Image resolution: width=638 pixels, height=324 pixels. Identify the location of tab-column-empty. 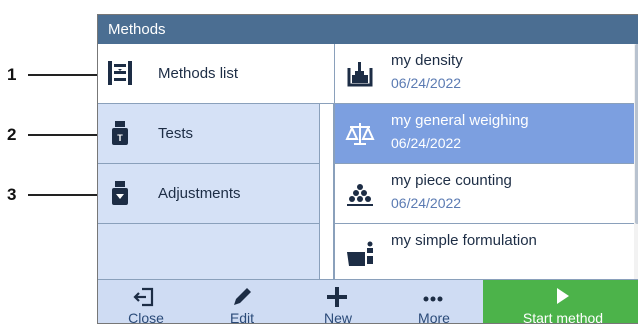
(209, 252).